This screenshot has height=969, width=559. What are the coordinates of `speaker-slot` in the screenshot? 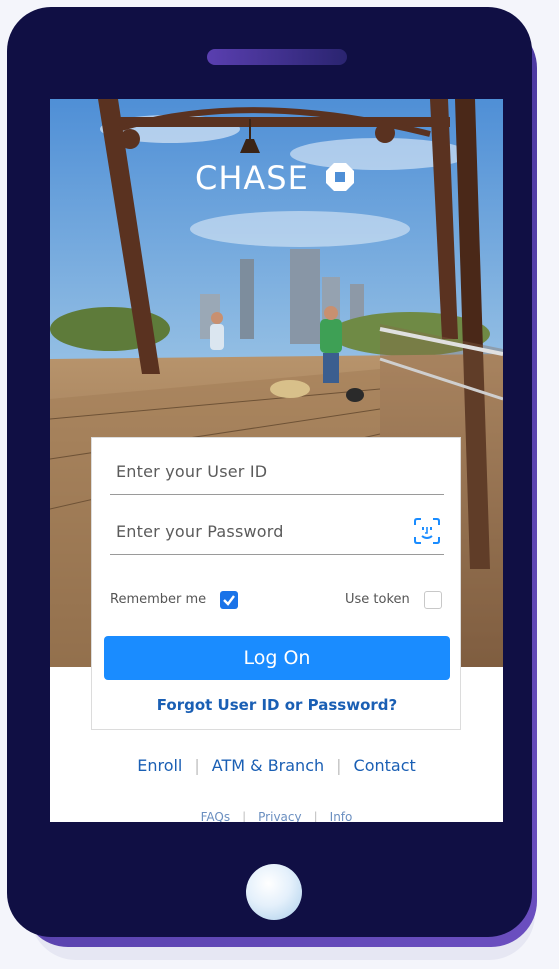 It's located at (277, 57).